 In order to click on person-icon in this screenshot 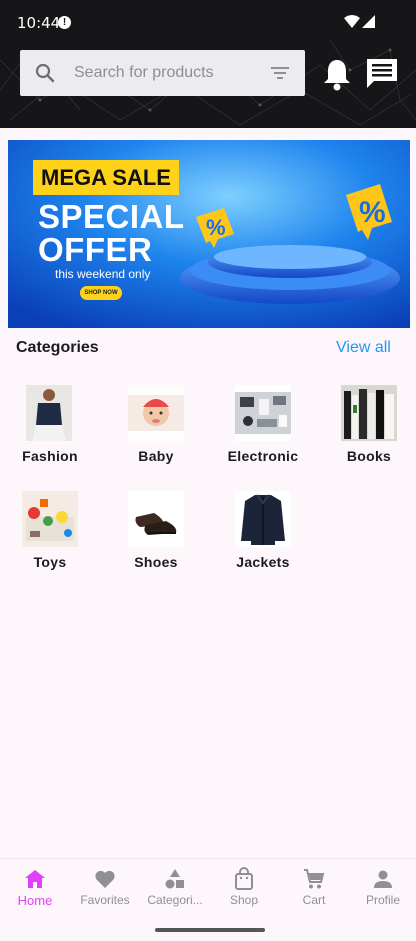, I will do `click(383, 879)`.